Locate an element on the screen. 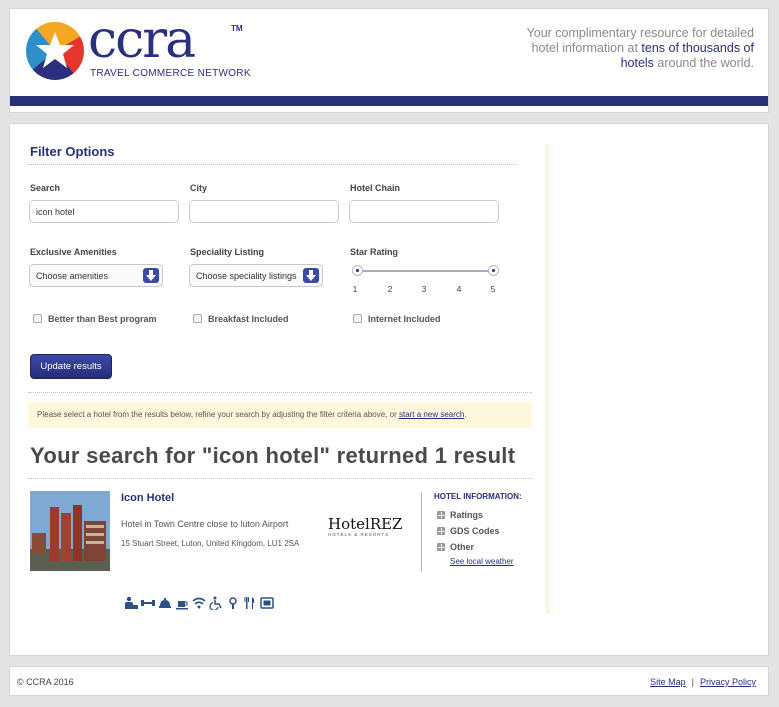 The width and height of the screenshot is (779, 707). notice-end: . is located at coordinates (465, 414).